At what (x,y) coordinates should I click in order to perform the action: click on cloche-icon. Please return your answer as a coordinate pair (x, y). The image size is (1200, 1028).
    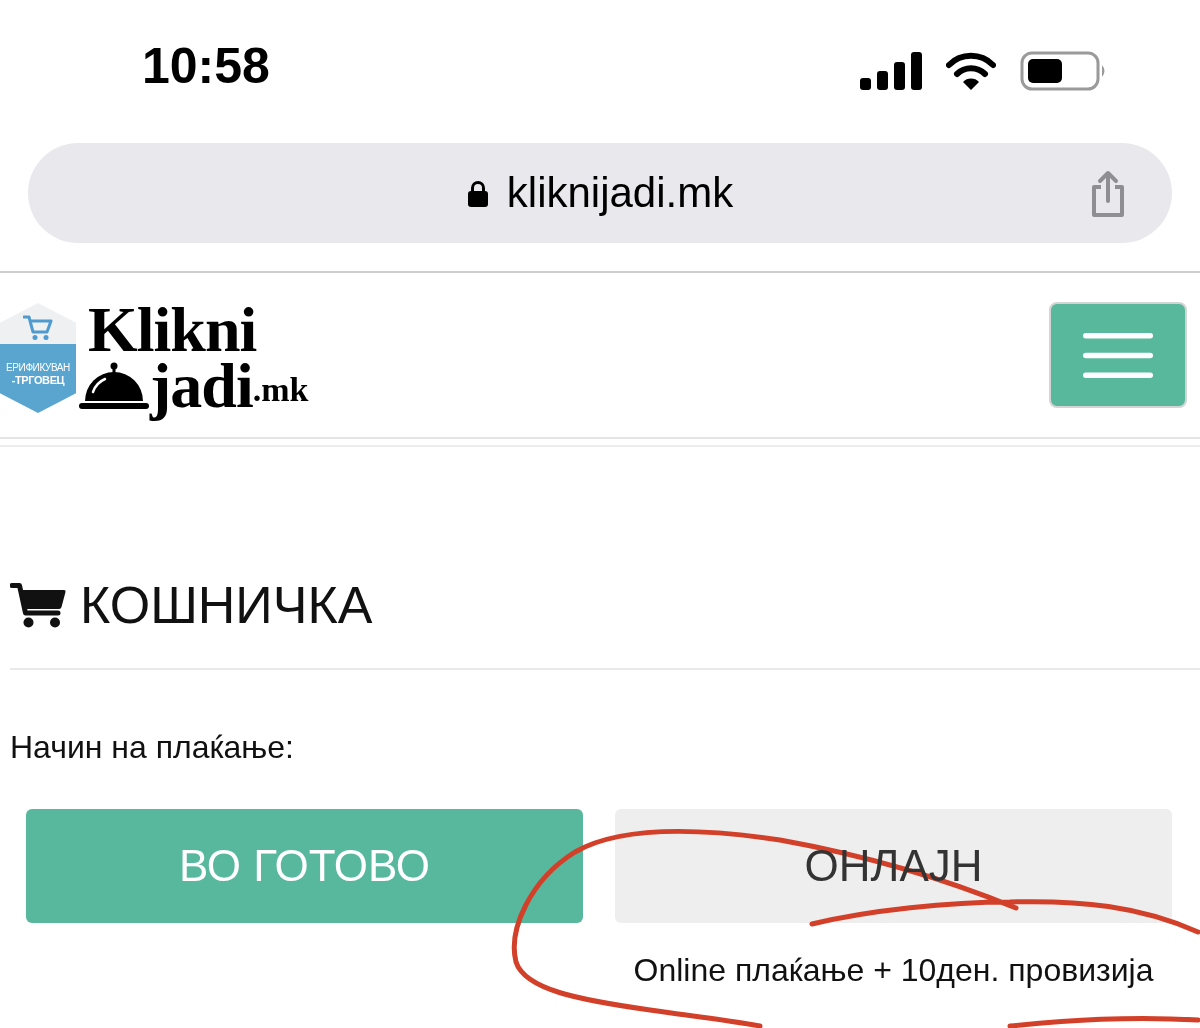
    Looking at the image, I should click on (114, 386).